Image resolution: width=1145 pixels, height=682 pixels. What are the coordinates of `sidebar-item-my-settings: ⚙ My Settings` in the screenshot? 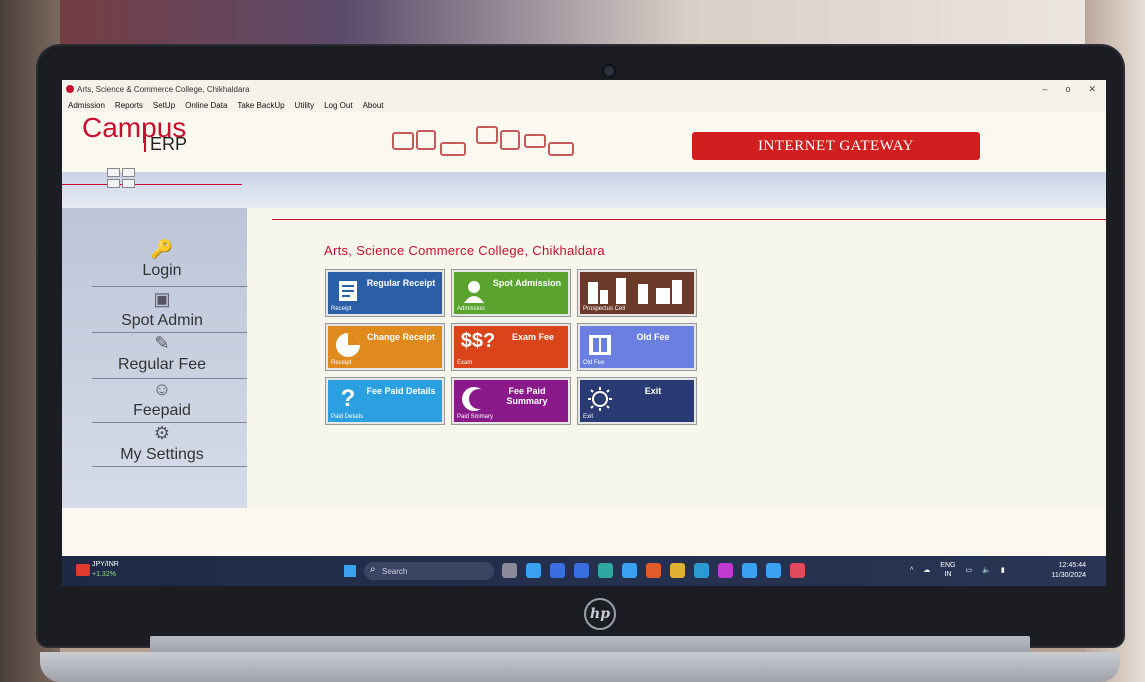 It's located at (162, 444).